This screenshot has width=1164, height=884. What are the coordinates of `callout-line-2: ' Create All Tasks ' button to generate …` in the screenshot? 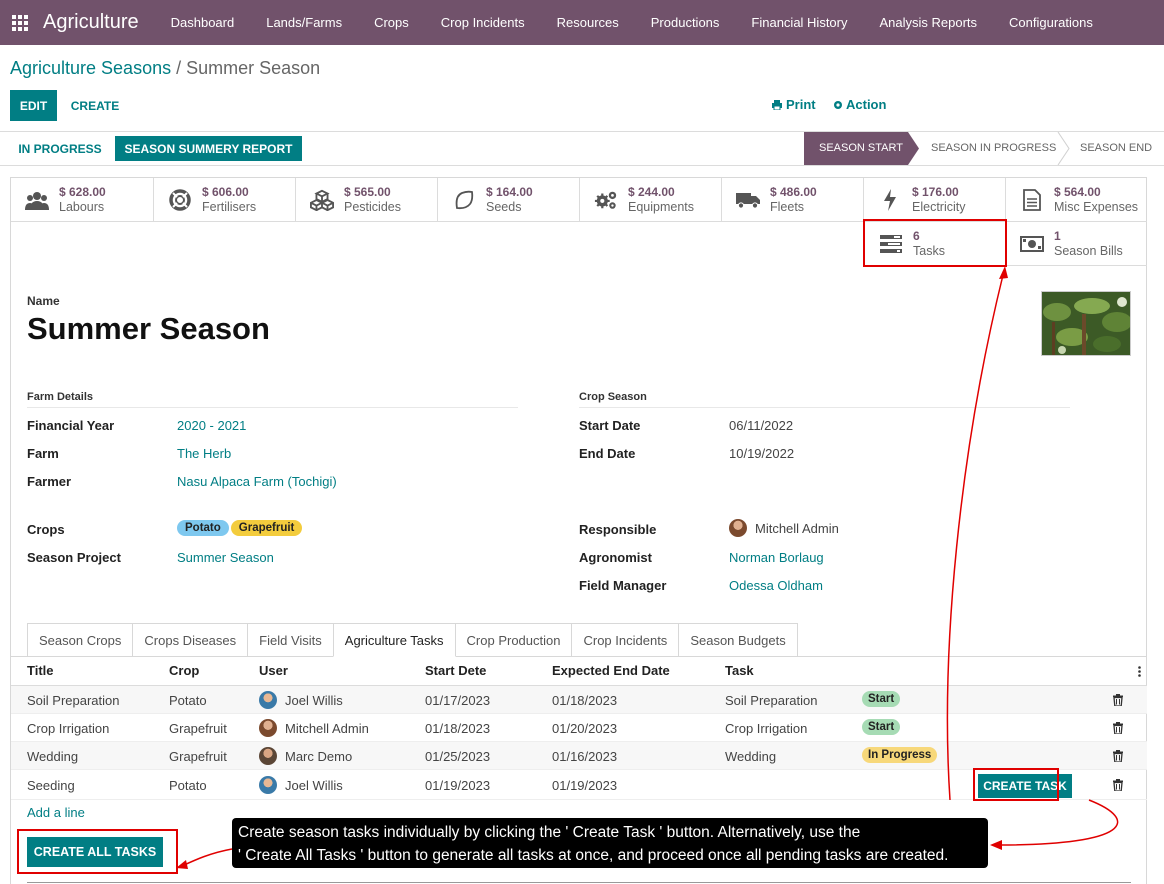 It's located at (593, 855).